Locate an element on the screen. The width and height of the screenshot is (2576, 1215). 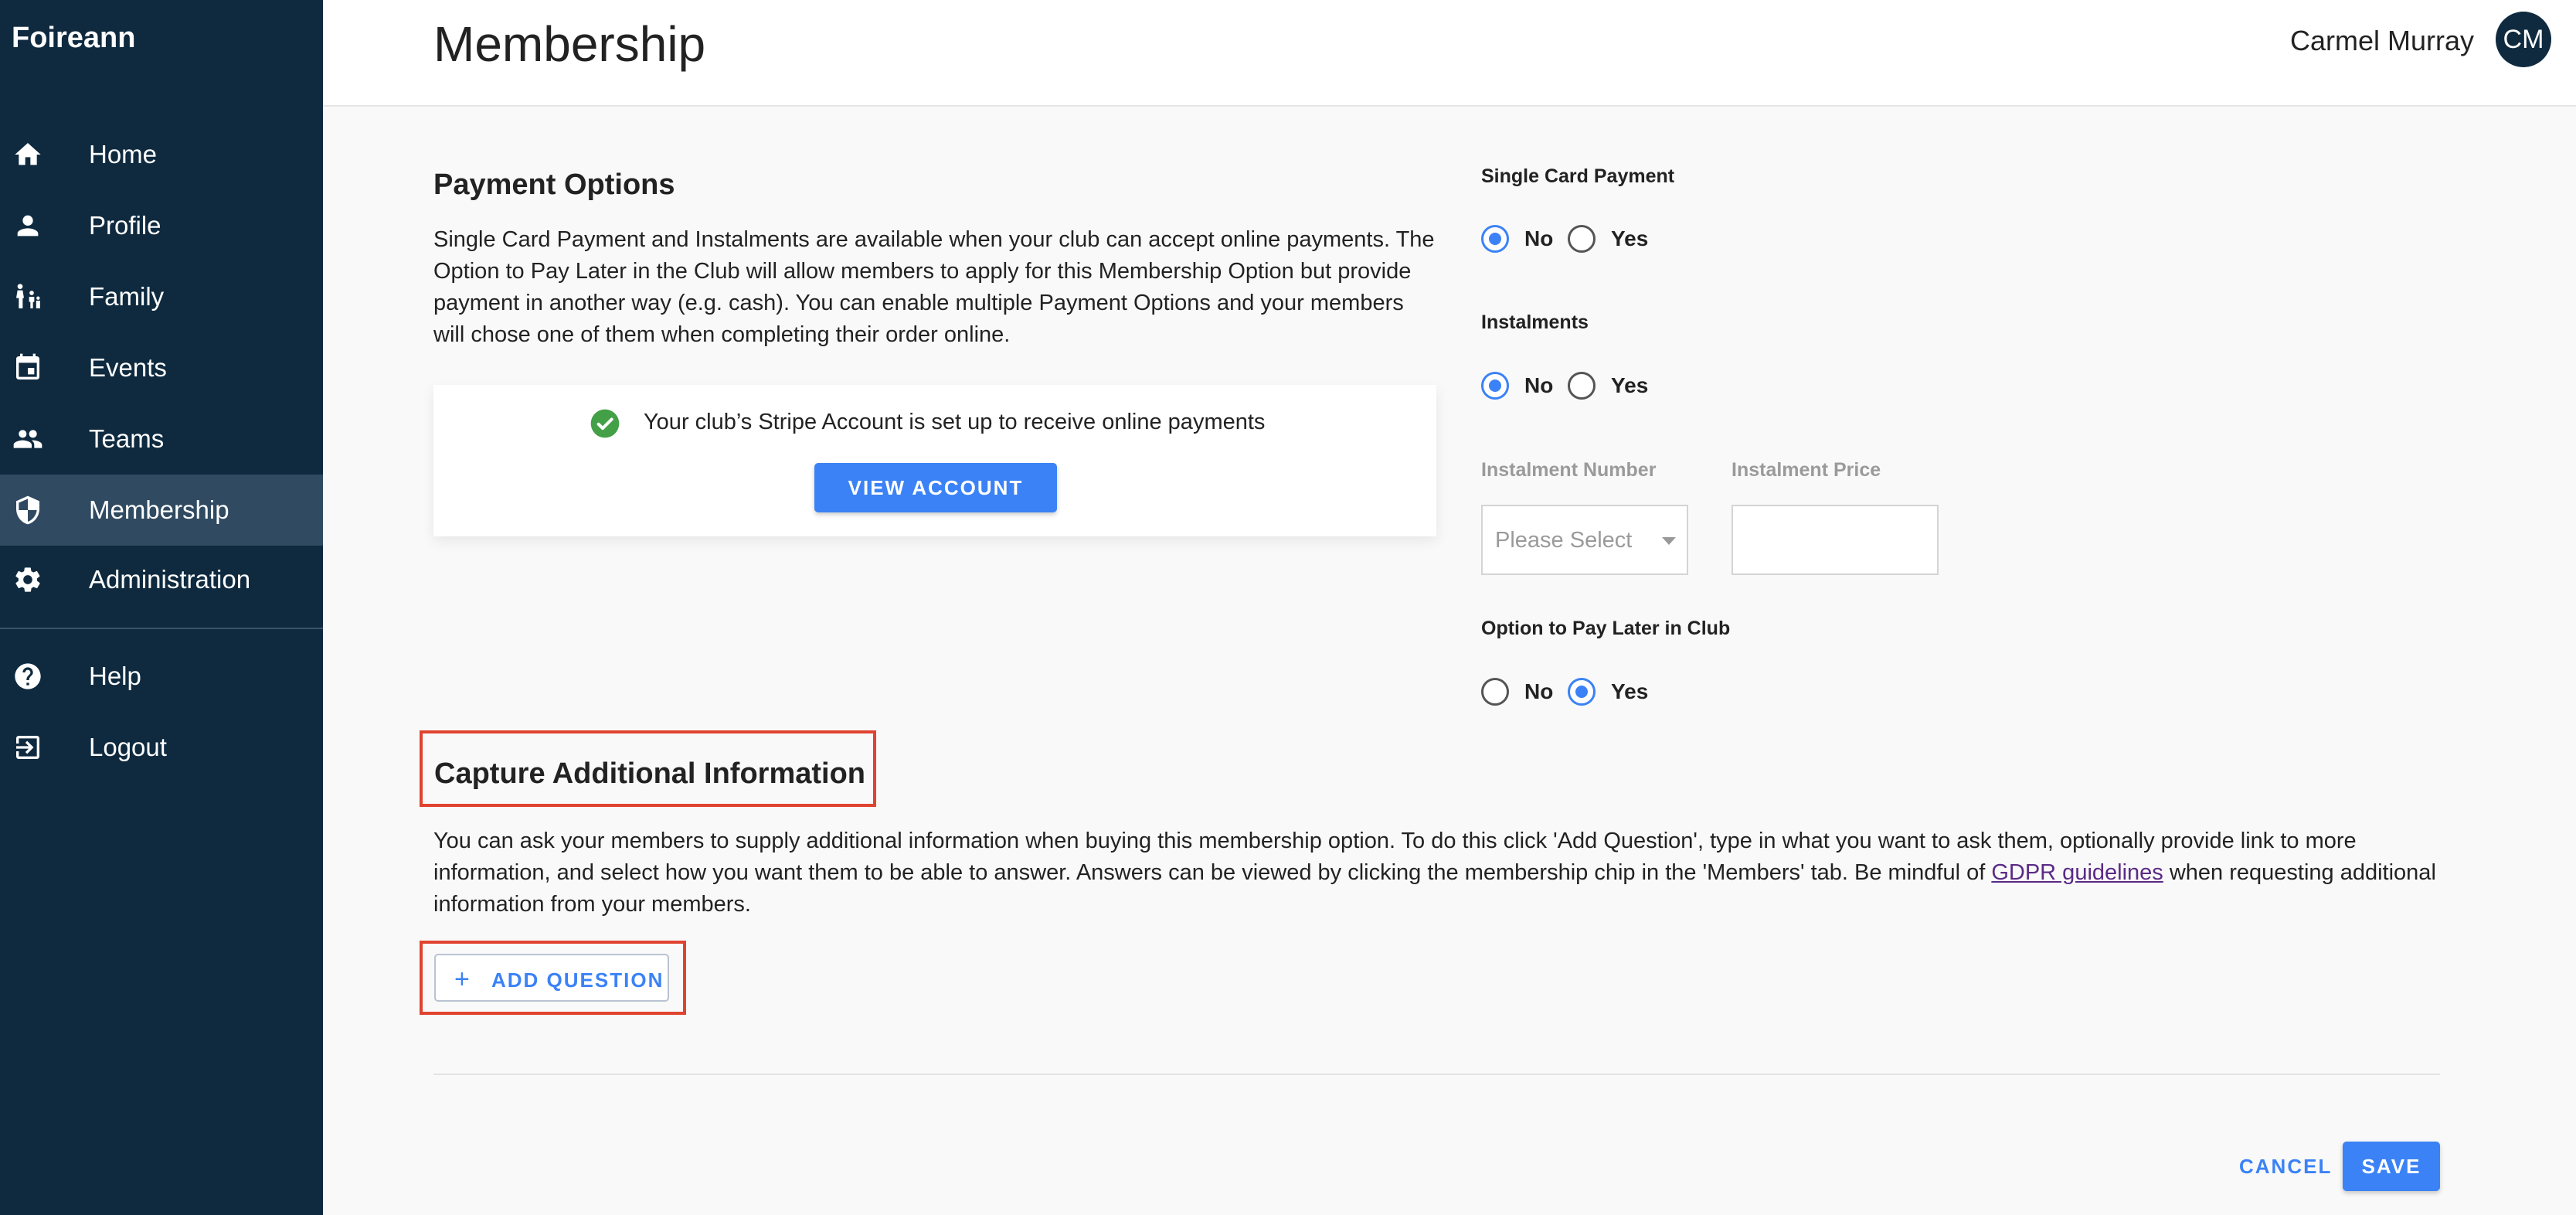
page-title: Membership is located at coordinates (569, 44).